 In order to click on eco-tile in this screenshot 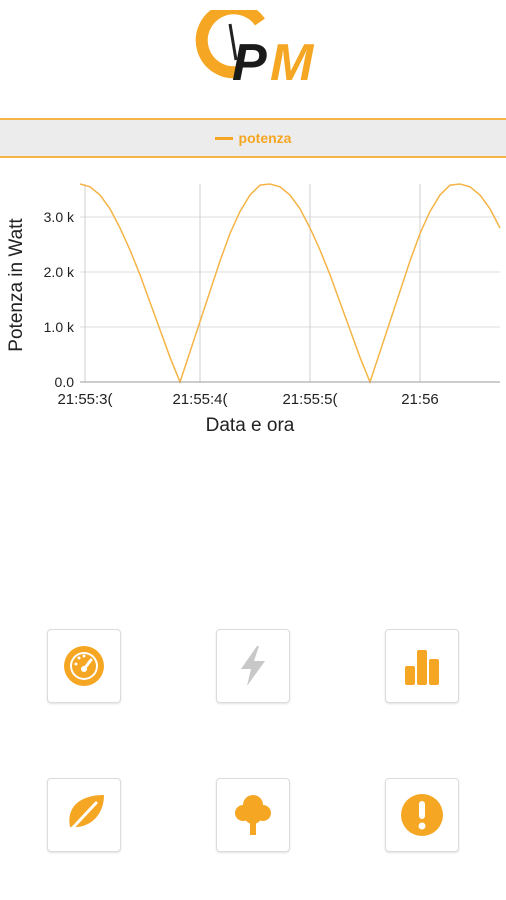, I will do `click(84, 815)`.